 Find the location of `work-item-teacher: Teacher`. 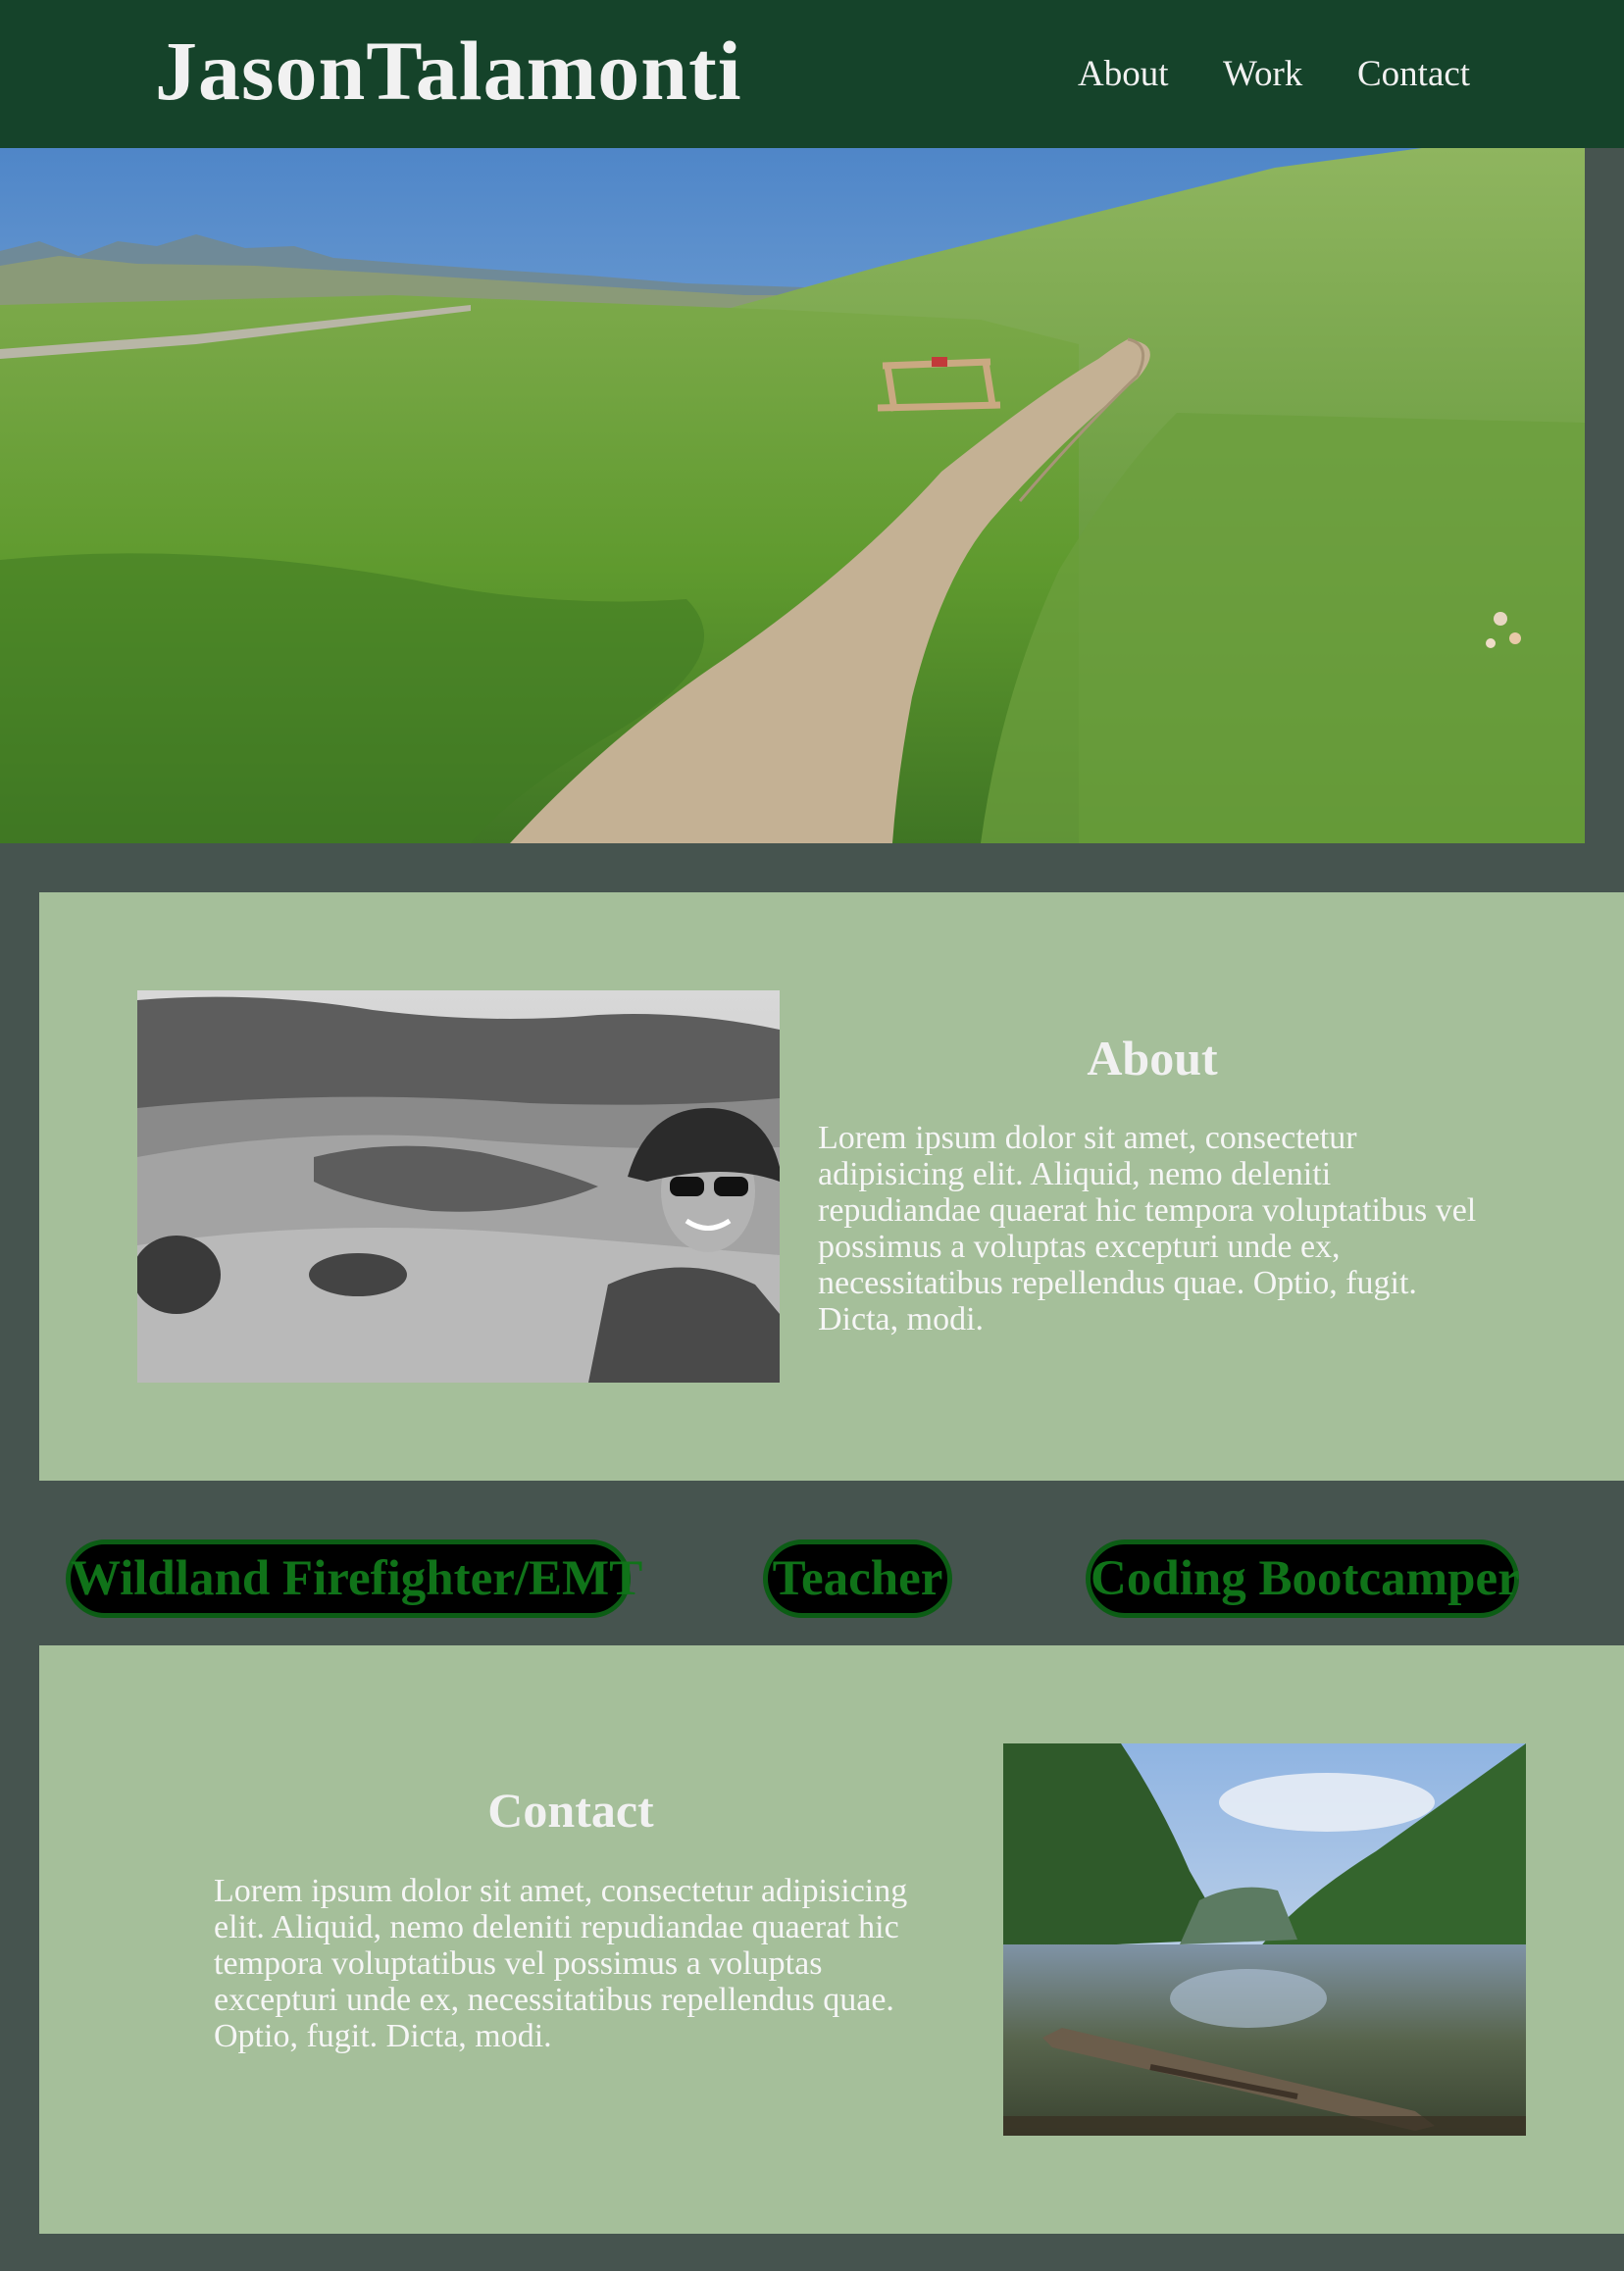

work-item-teacher: Teacher is located at coordinates (857, 1578).